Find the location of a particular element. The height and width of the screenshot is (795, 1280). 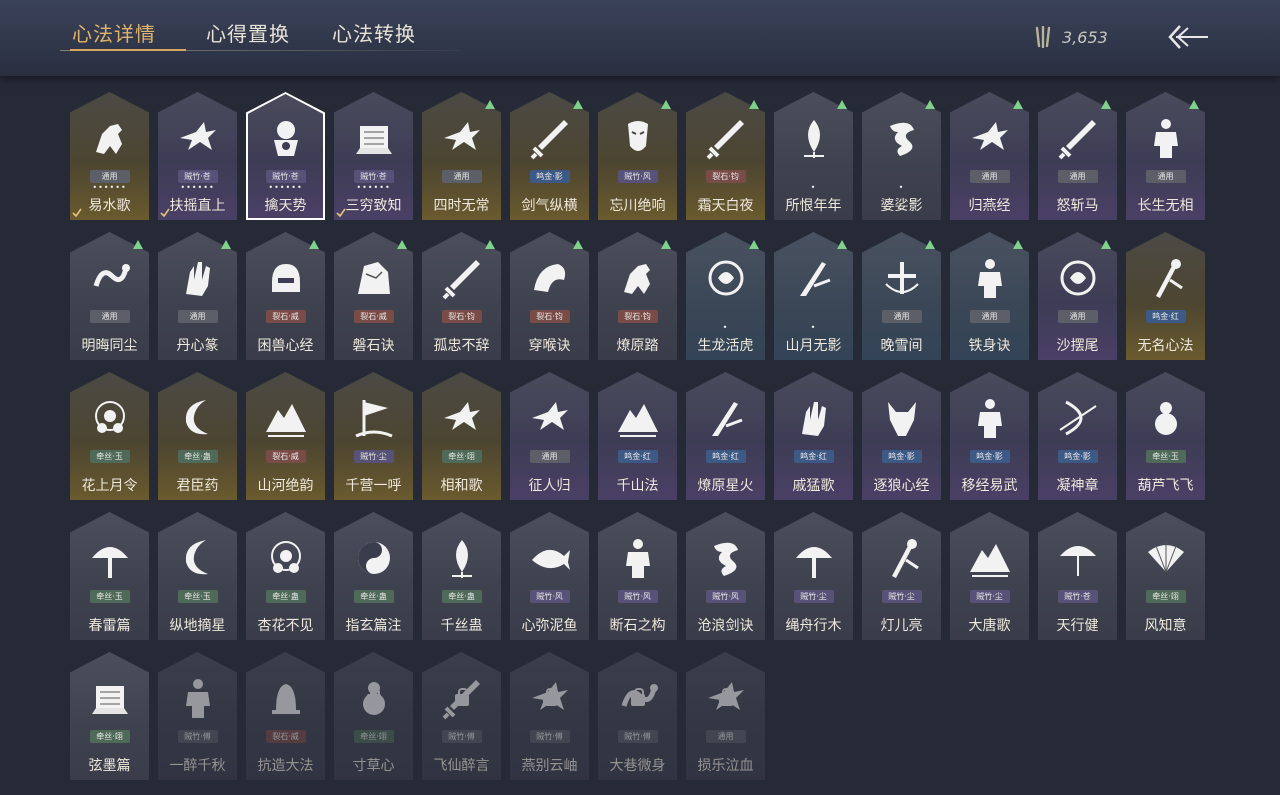

card-name: 断石之构 is located at coordinates (637, 626).